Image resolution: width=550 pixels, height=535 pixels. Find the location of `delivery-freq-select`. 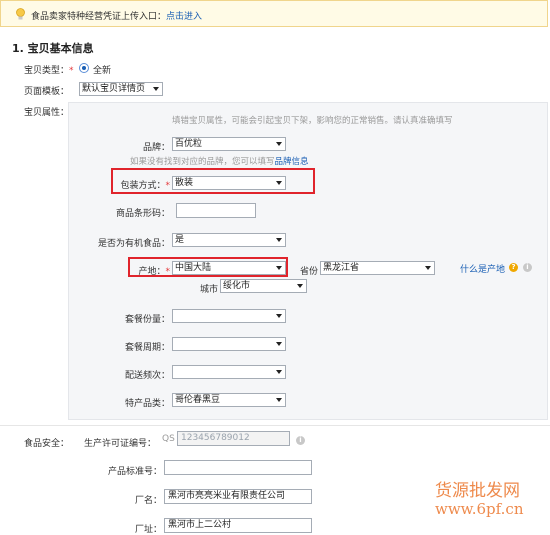

delivery-freq-select is located at coordinates (229, 372).